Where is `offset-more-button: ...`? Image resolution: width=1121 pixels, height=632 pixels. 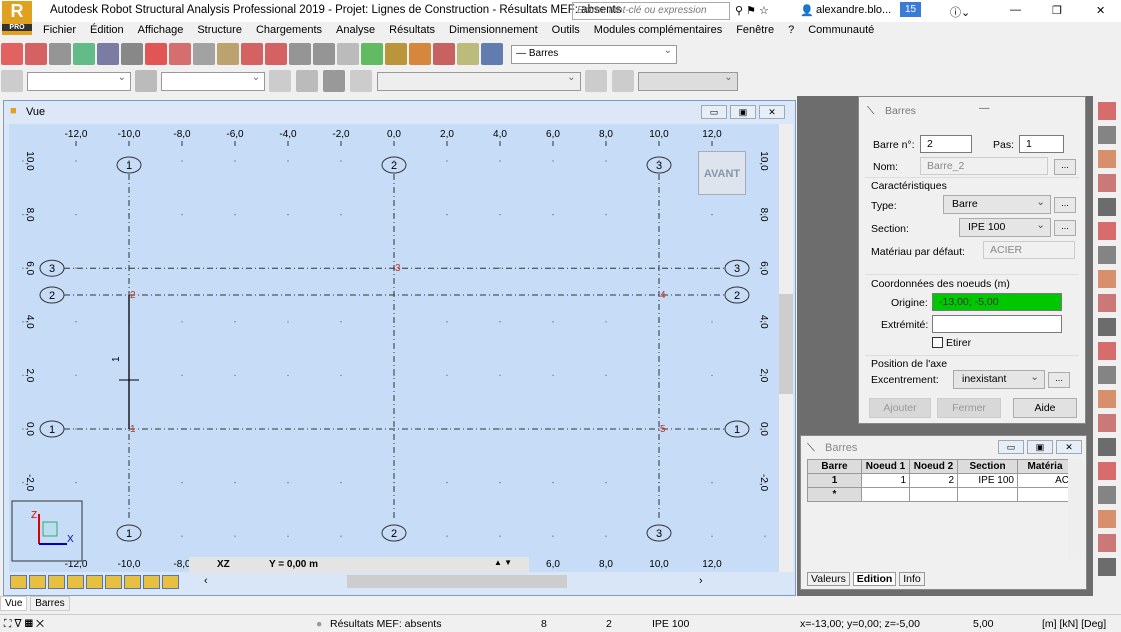
offset-more-button: ... is located at coordinates (1059, 380).